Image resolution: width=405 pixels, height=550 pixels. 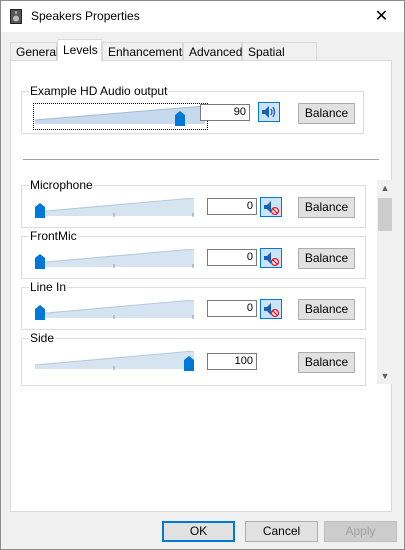 What do you see at coordinates (360, 531) in the screenshot?
I see `apply-button: Apply` at bounding box center [360, 531].